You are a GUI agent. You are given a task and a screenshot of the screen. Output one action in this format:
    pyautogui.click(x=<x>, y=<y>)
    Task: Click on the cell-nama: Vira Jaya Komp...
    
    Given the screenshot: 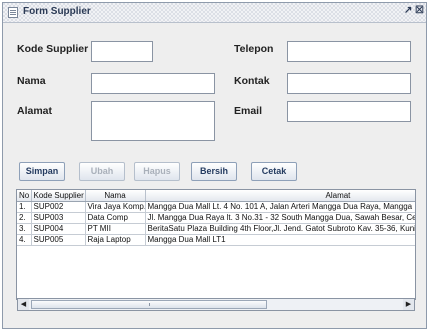 What is the action you would take?
    pyautogui.click(x=115, y=207)
    